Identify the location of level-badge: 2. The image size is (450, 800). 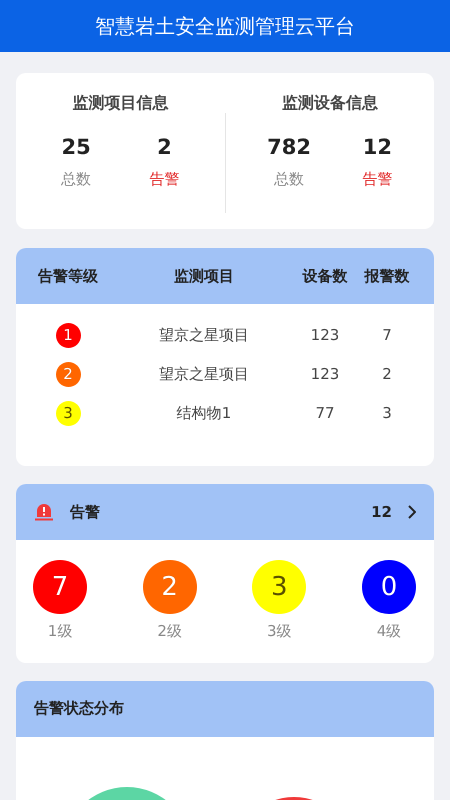
(68, 374).